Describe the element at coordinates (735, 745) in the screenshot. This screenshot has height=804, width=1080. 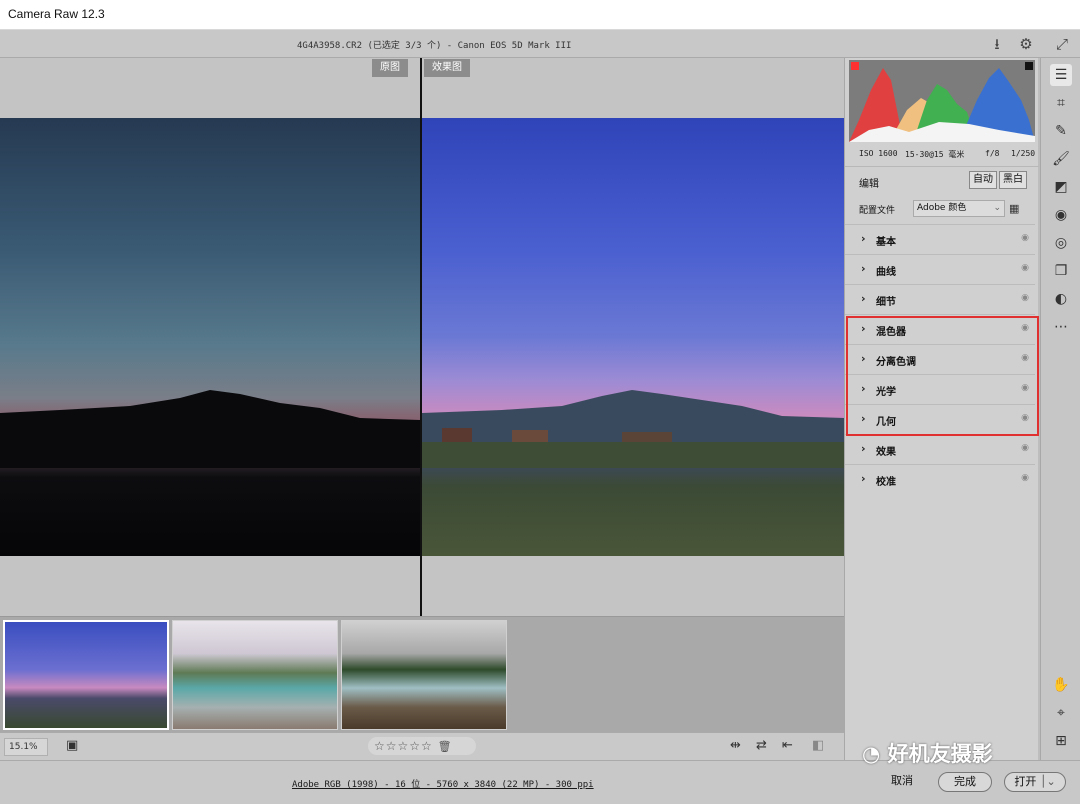
I see `compare-icon: ⇹` at that location.